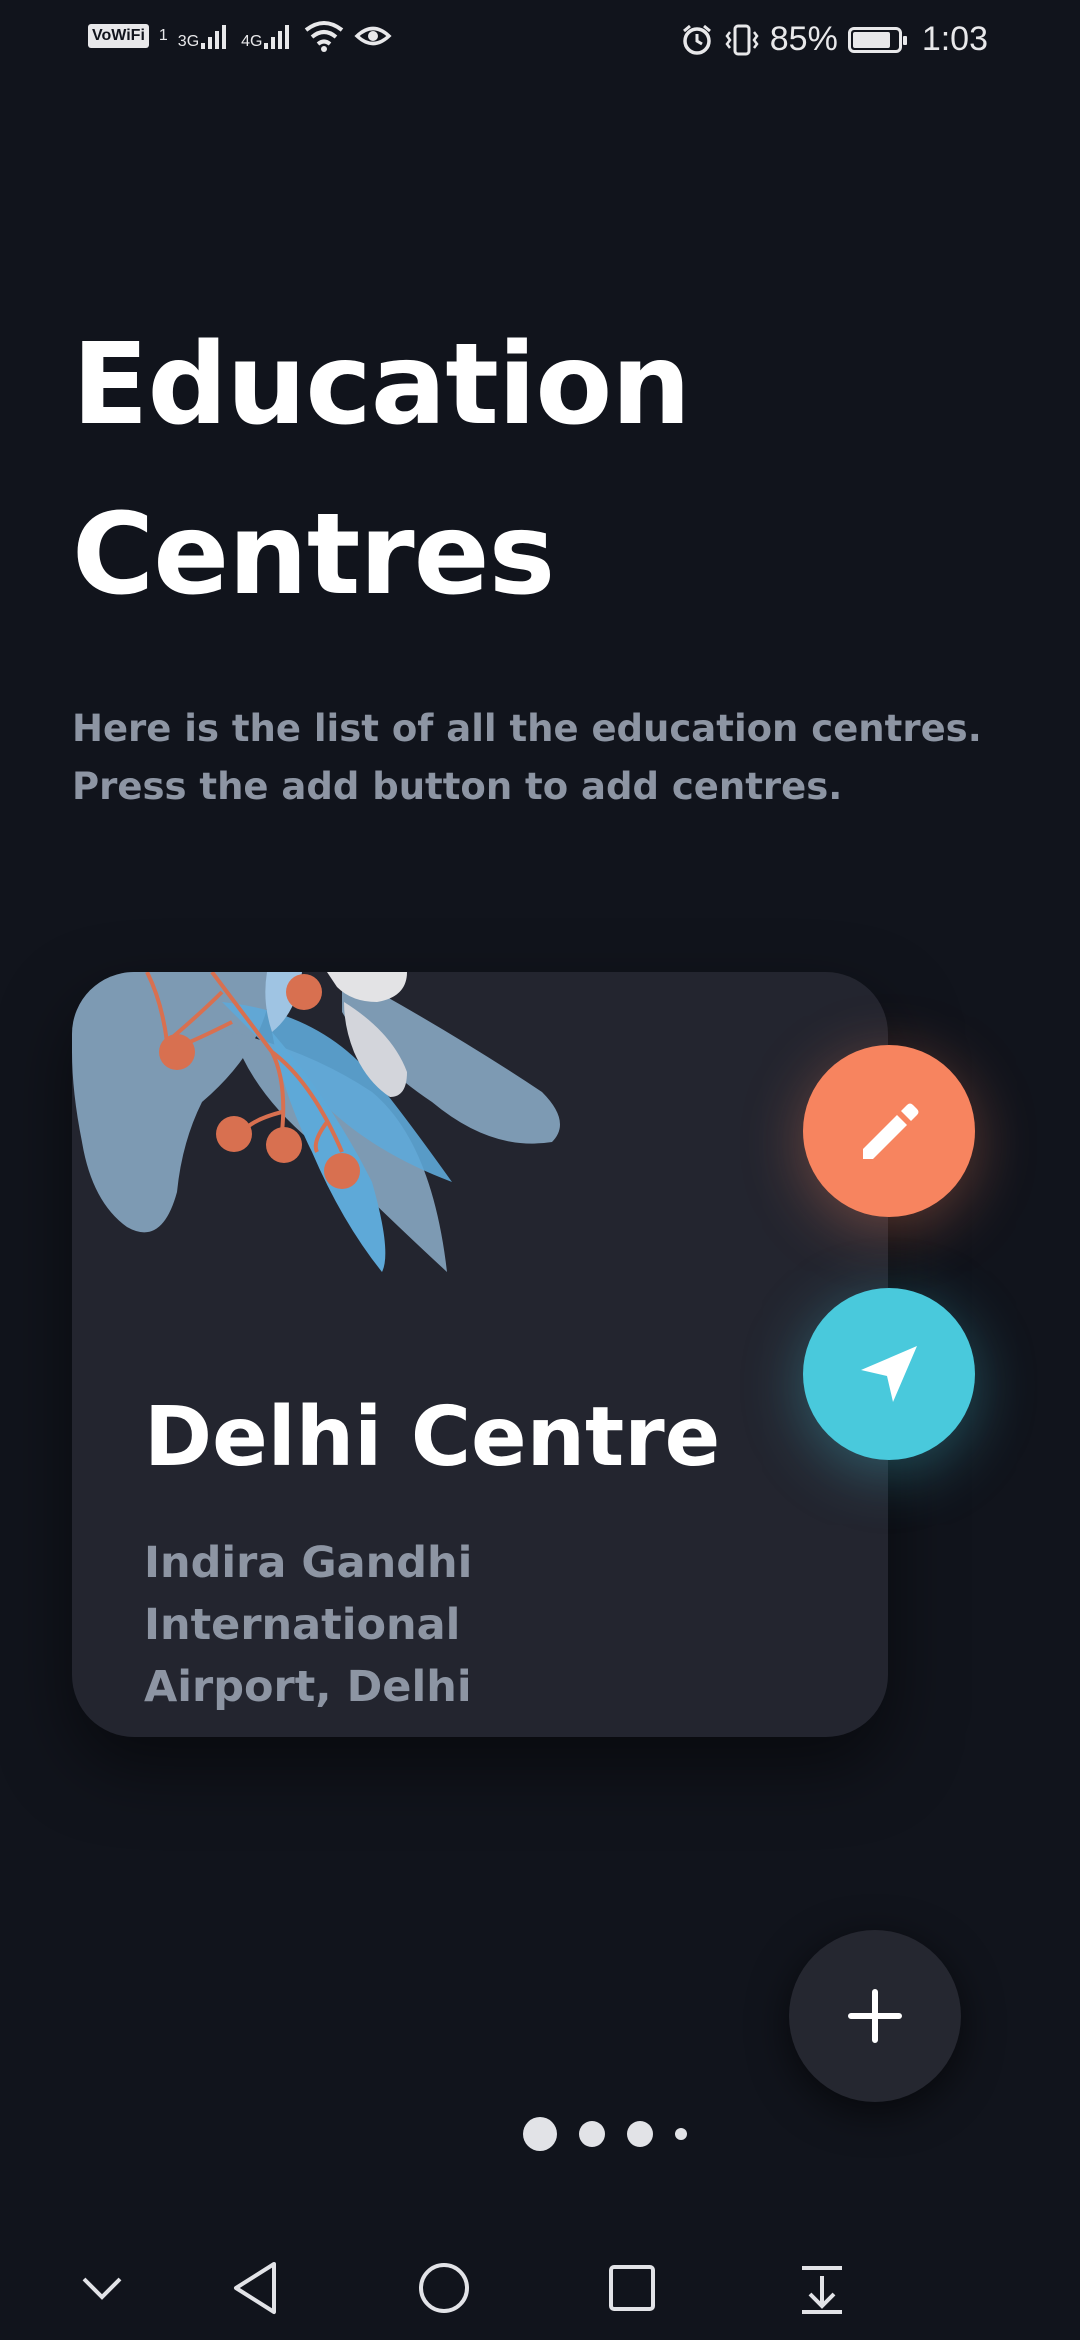 This screenshot has height=2340, width=1080. I want to click on edit-centre-button, so click(889, 1131).